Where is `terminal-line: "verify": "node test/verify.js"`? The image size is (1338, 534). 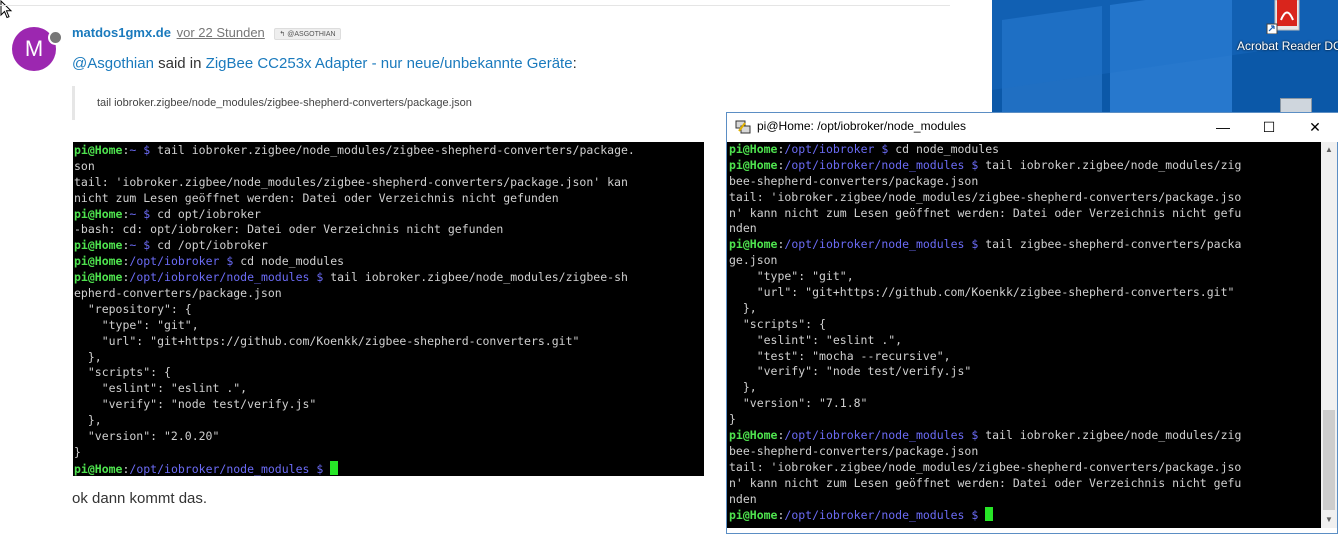
terminal-line: "verify": "node test/verify.js" is located at coordinates (1026, 372).